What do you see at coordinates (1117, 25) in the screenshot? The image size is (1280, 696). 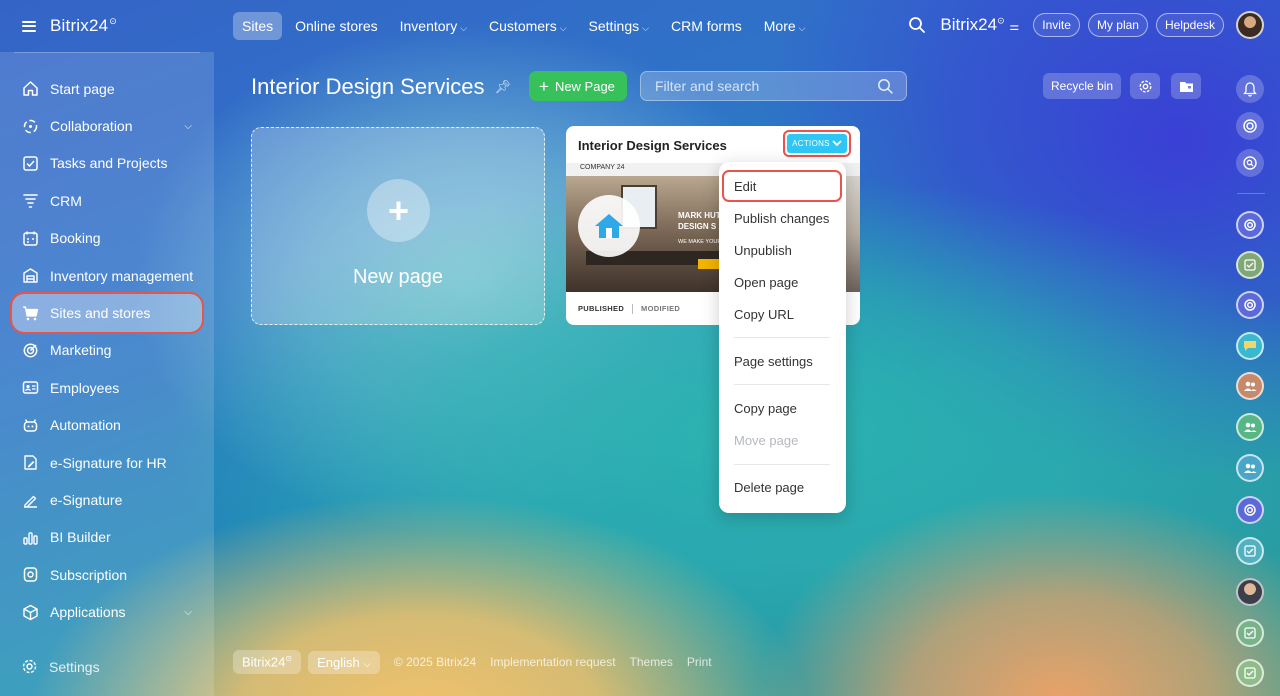 I see `my-plan-button: My plan` at bounding box center [1117, 25].